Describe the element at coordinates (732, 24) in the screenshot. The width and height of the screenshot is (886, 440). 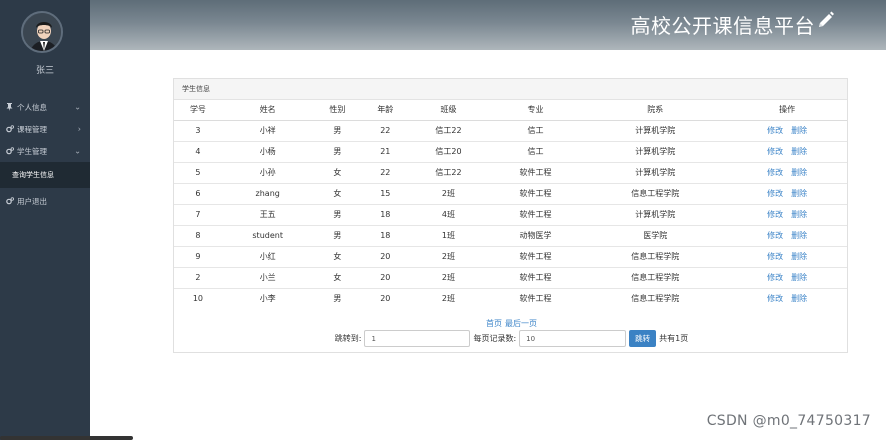
I see `page-title: 高校公开课信息平台` at that location.